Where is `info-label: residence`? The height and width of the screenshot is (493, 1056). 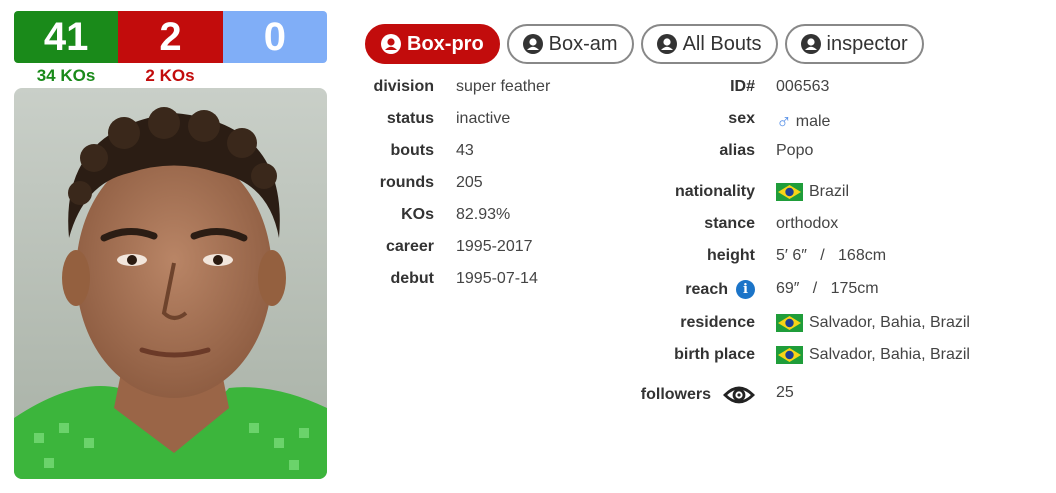 info-label: residence is located at coordinates (717, 322).